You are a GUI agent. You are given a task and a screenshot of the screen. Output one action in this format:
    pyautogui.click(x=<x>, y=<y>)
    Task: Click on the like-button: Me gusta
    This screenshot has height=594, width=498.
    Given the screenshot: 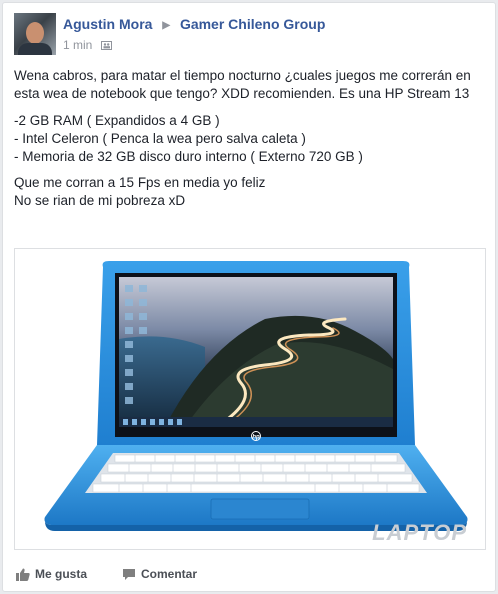 What is the action you would take?
    pyautogui.click(x=51, y=574)
    